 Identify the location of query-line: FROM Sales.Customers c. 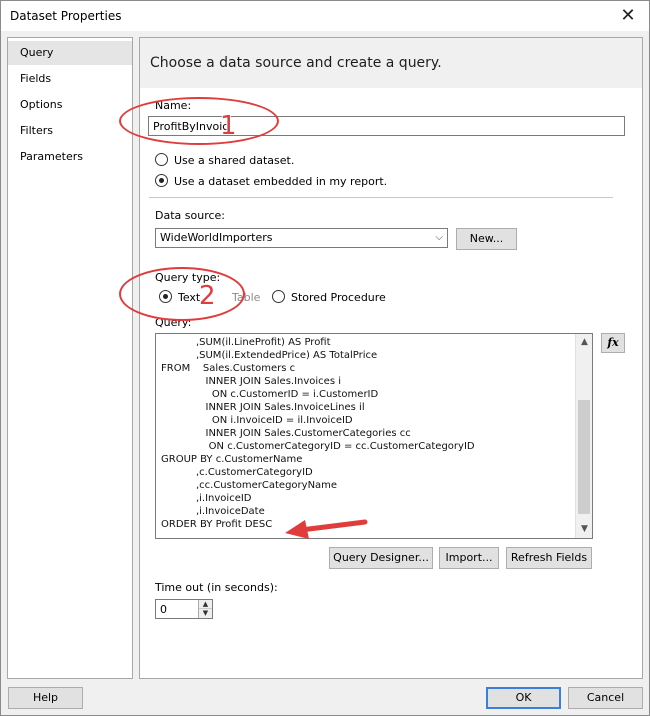
(228, 368).